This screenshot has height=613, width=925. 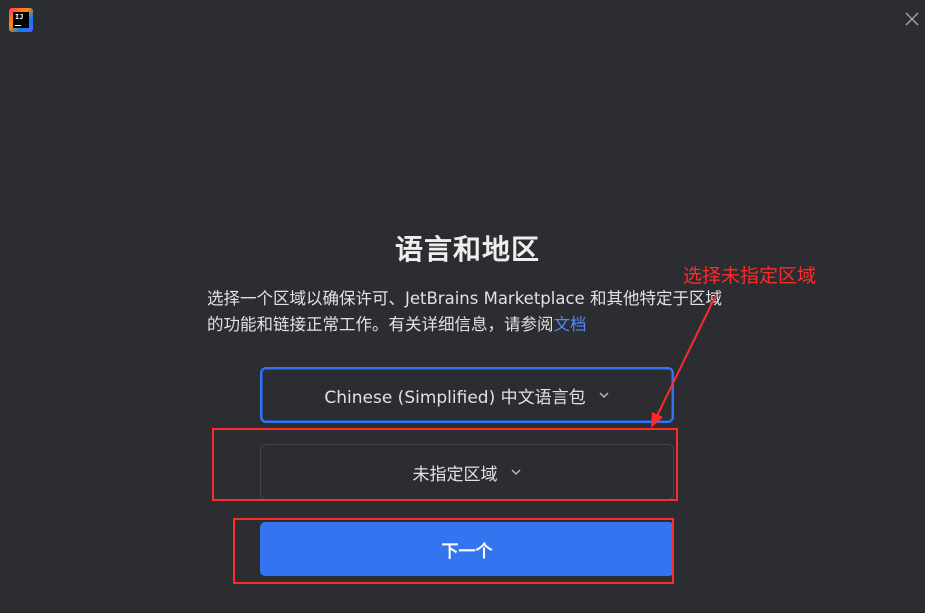 What do you see at coordinates (19, 17) in the screenshot?
I see `app-logo-text: IJ` at bounding box center [19, 17].